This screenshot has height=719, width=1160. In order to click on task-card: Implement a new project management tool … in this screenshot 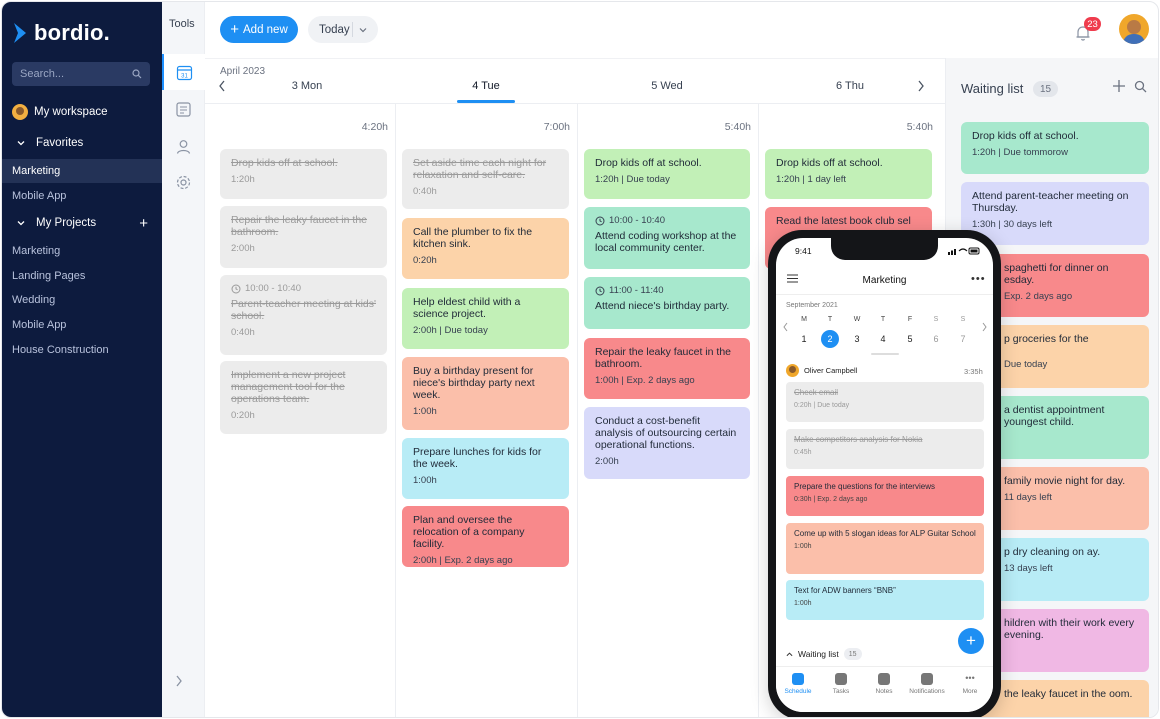, I will do `click(303, 397)`.